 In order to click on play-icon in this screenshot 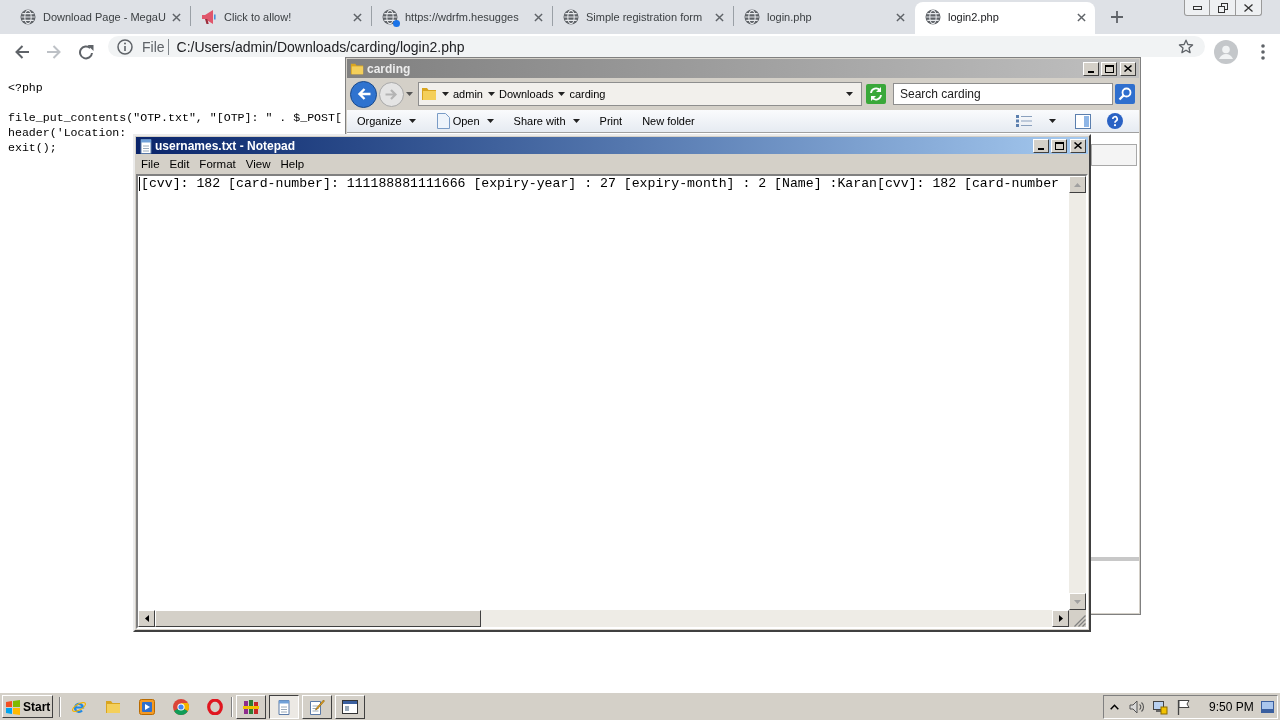, I will do `click(147, 706)`.